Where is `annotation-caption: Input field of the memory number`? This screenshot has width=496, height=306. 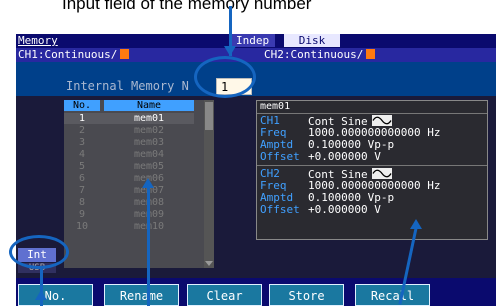 annotation-caption: Input field of the memory number is located at coordinates (248, 13).